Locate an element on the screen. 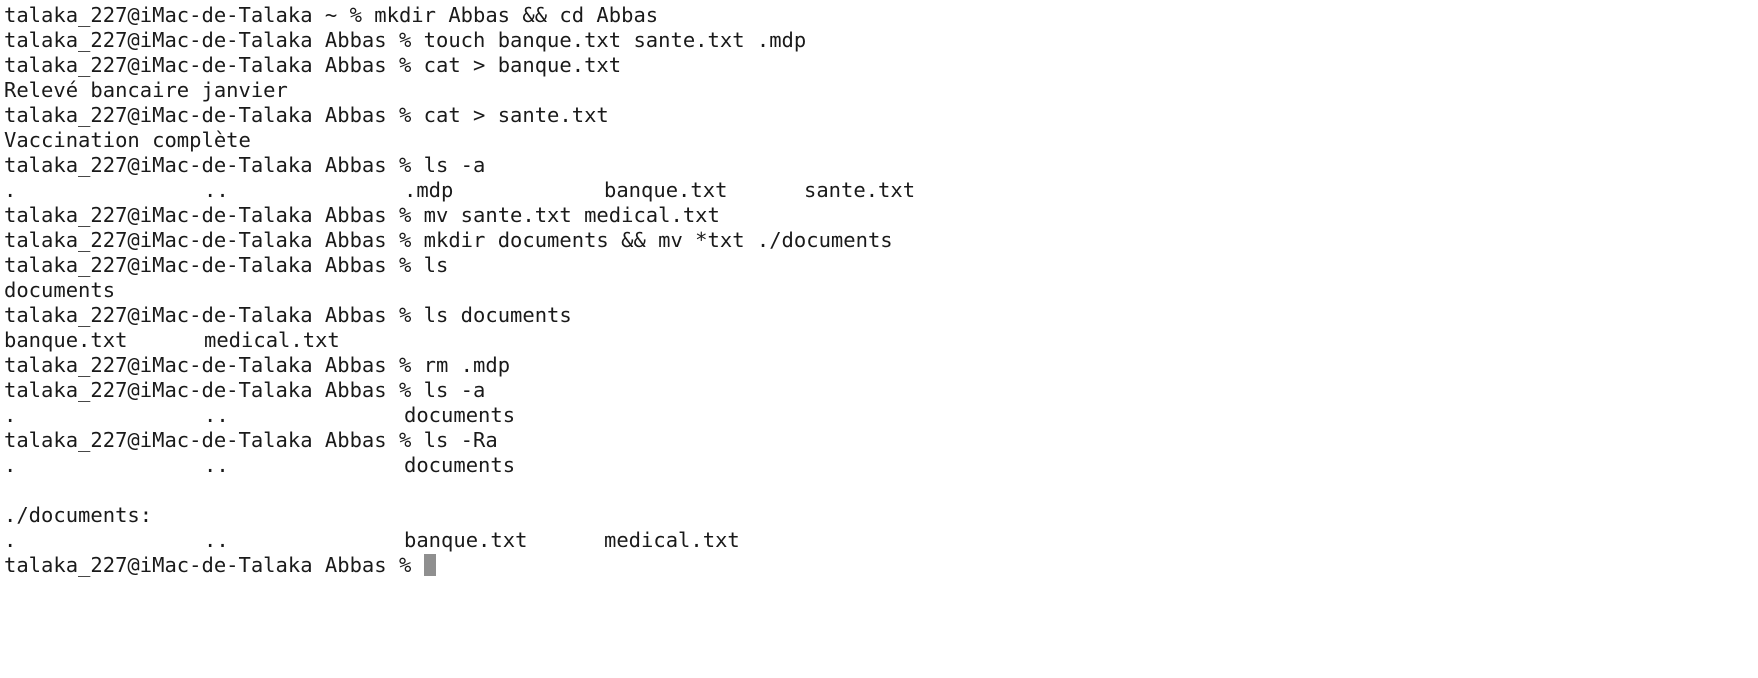 The height and width of the screenshot is (678, 1758). command-line: talaka_227@iMac-de-Talaka Abbas % ls is located at coordinates (881, 265).